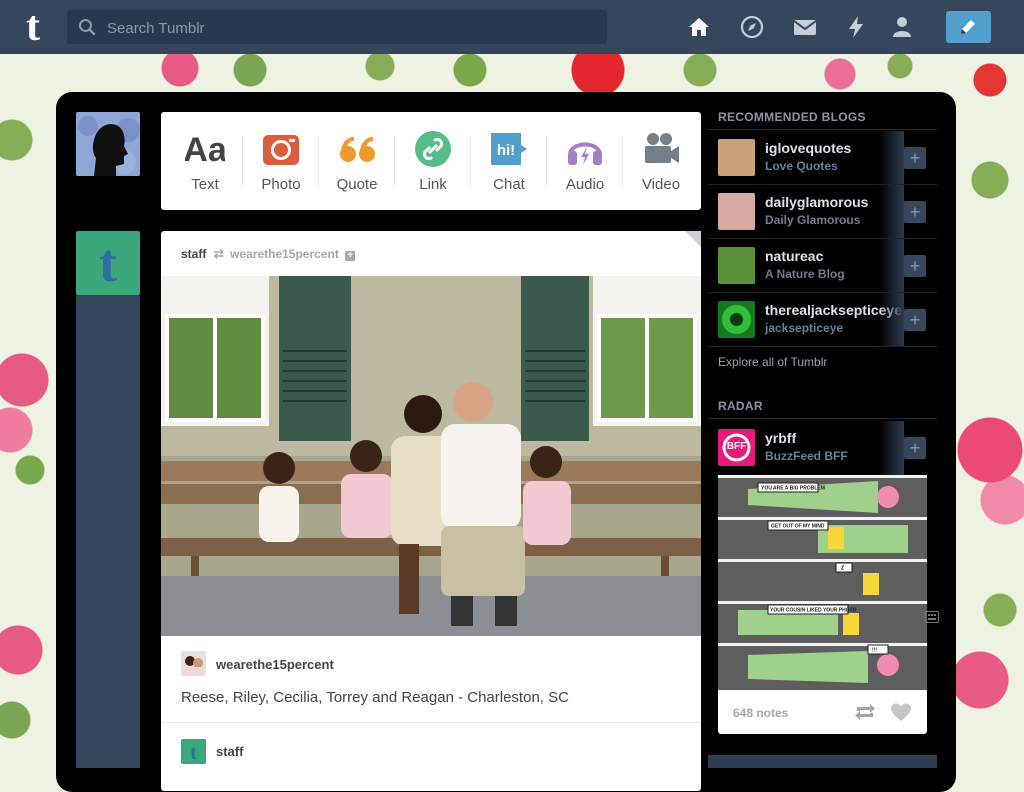 This screenshot has height=792, width=1024. I want to click on top-bar: t, so click(512, 27).